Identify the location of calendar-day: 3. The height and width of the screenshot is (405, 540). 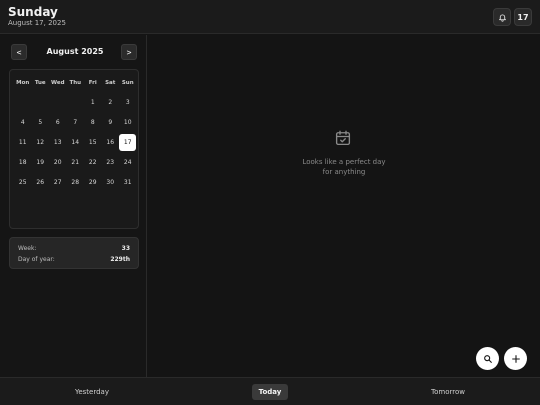
(127, 102).